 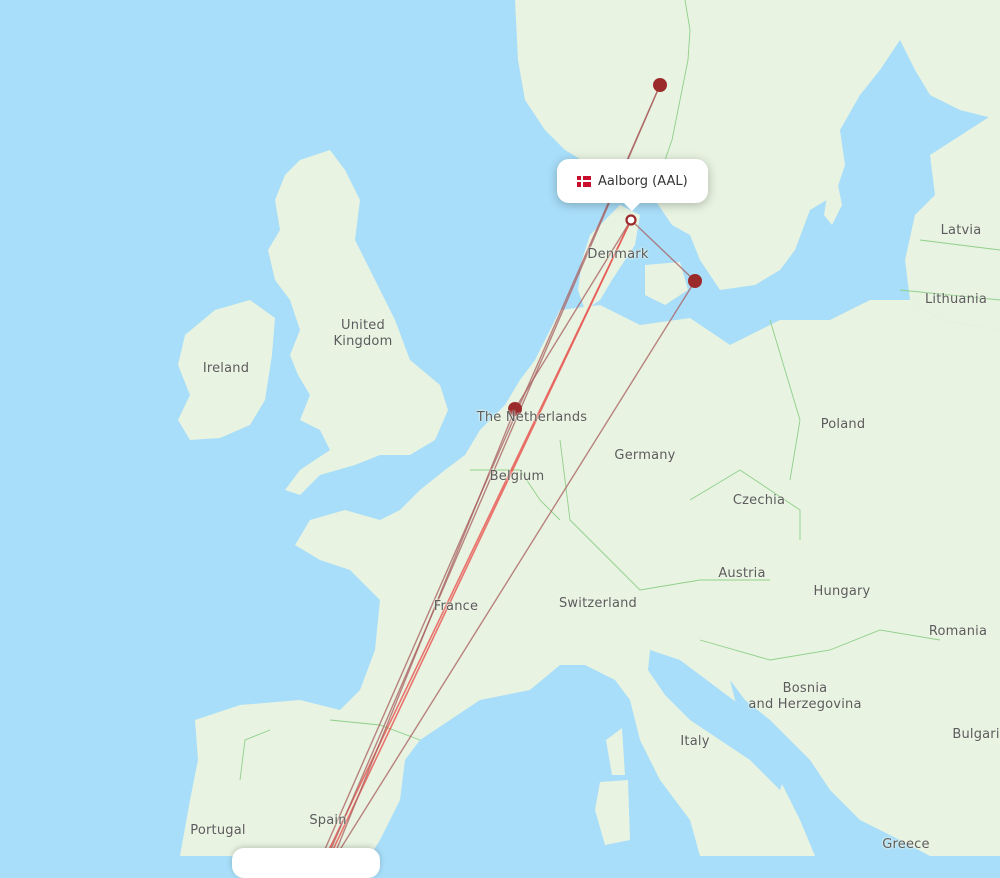 What do you see at coordinates (618, 254) in the screenshot?
I see `label-denmark: Denmark` at bounding box center [618, 254].